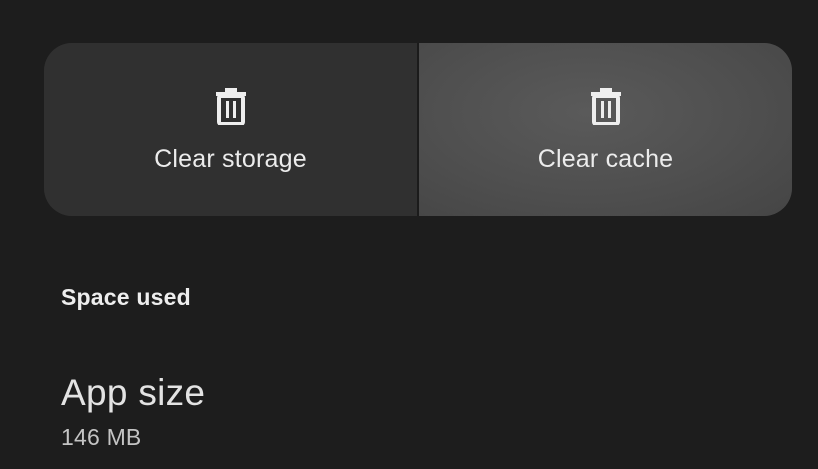 The image size is (818, 469). What do you see at coordinates (605, 159) in the screenshot?
I see `clear-cache-label: Clear cache` at bounding box center [605, 159].